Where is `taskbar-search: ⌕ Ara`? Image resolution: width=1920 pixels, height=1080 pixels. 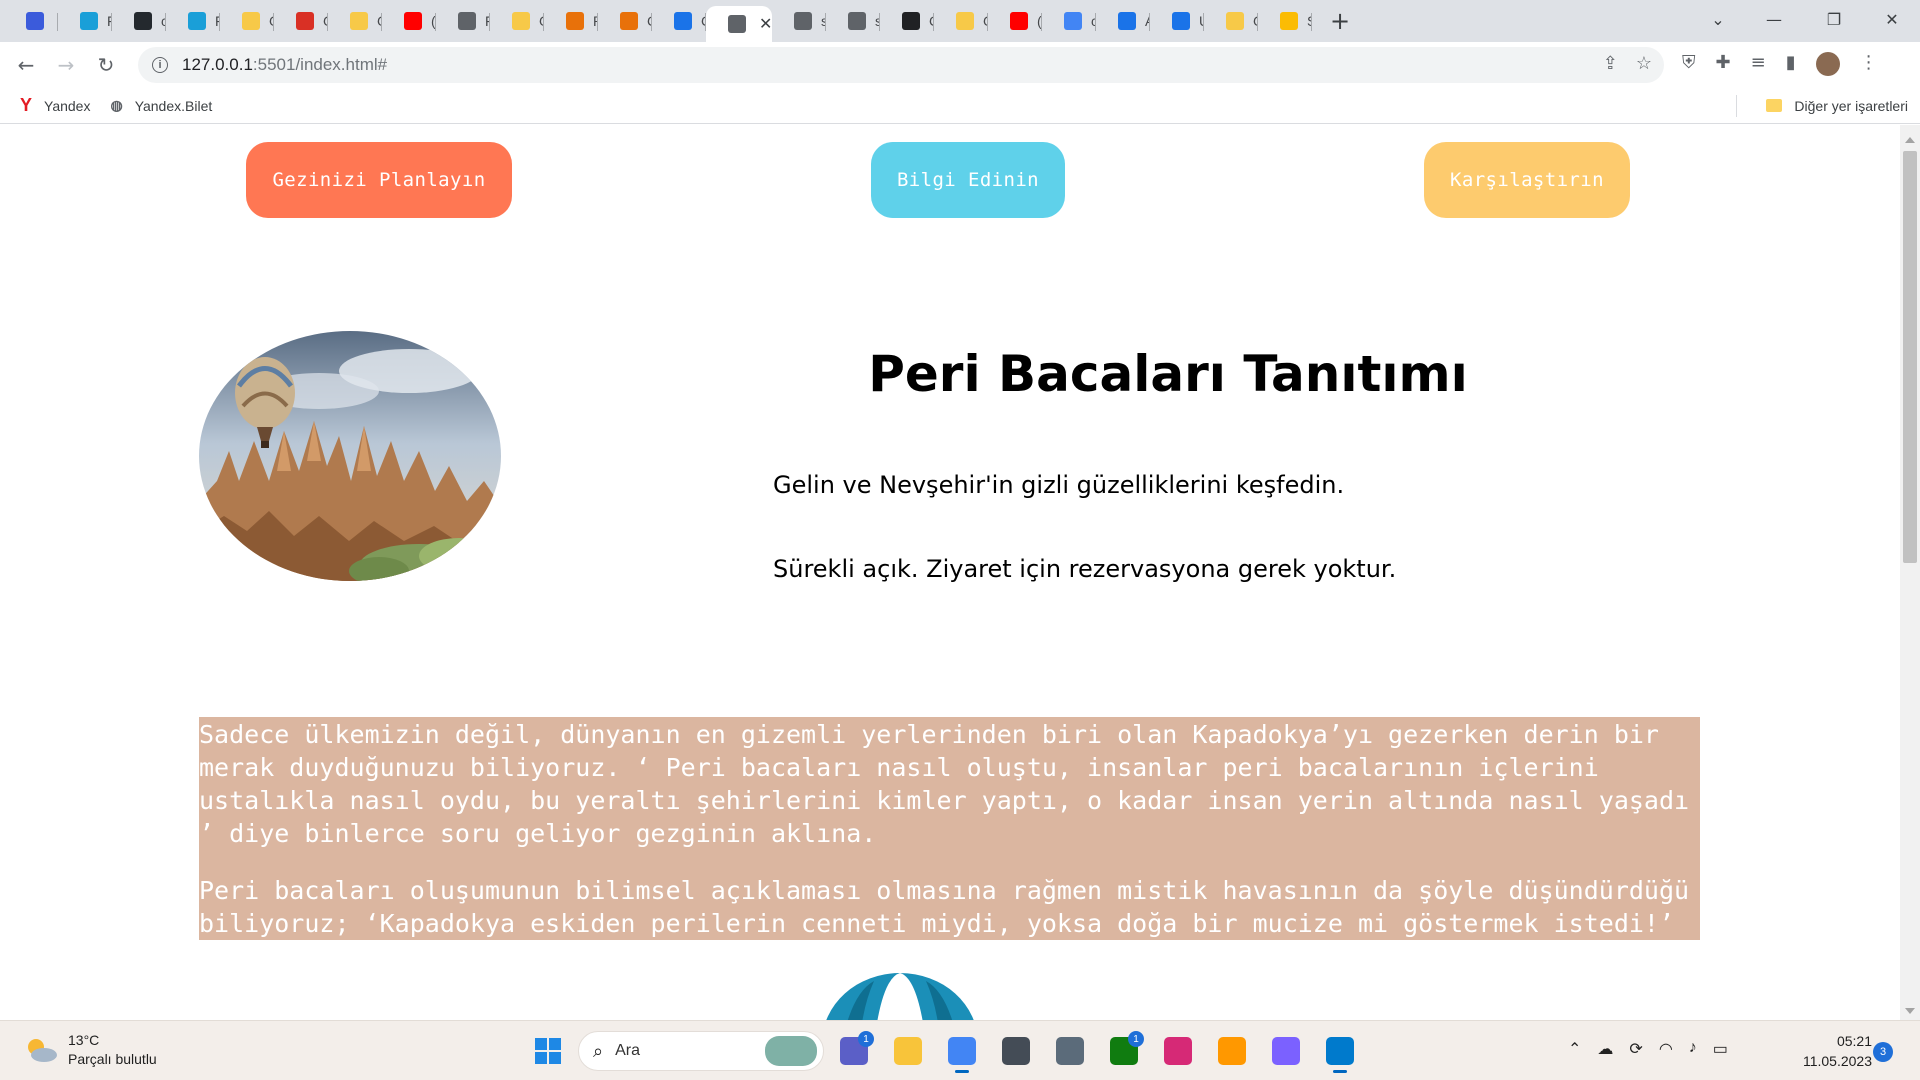
taskbar-search: ⌕ Ara is located at coordinates (701, 1051).